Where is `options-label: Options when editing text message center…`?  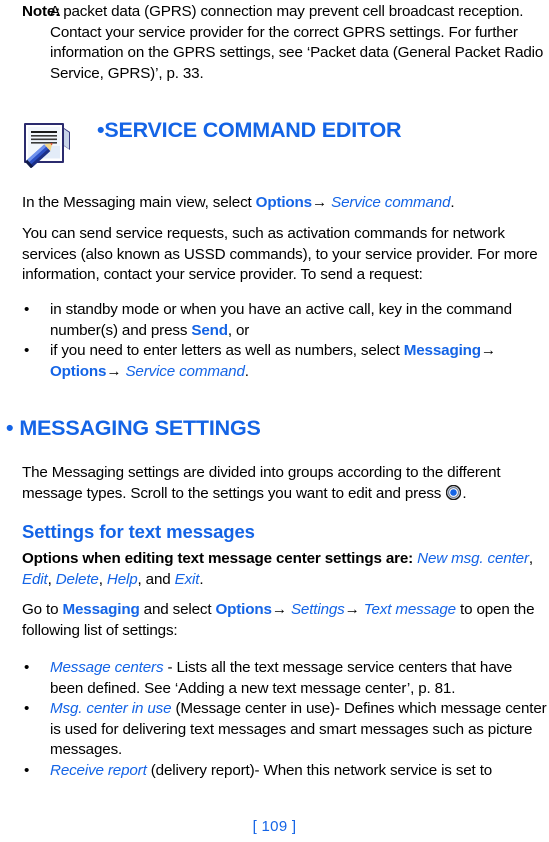 options-label: Options when editing text message center… is located at coordinates (220, 558).